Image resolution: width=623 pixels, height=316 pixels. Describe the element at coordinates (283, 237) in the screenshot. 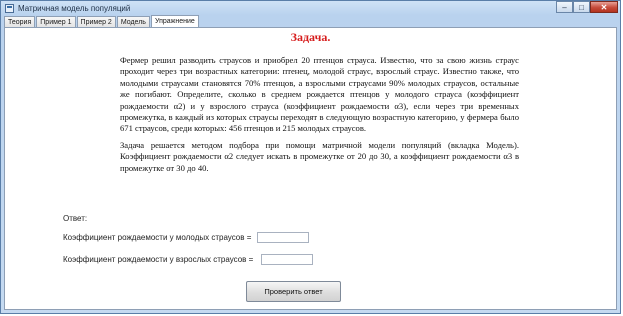

I see `young-rate-input` at that location.